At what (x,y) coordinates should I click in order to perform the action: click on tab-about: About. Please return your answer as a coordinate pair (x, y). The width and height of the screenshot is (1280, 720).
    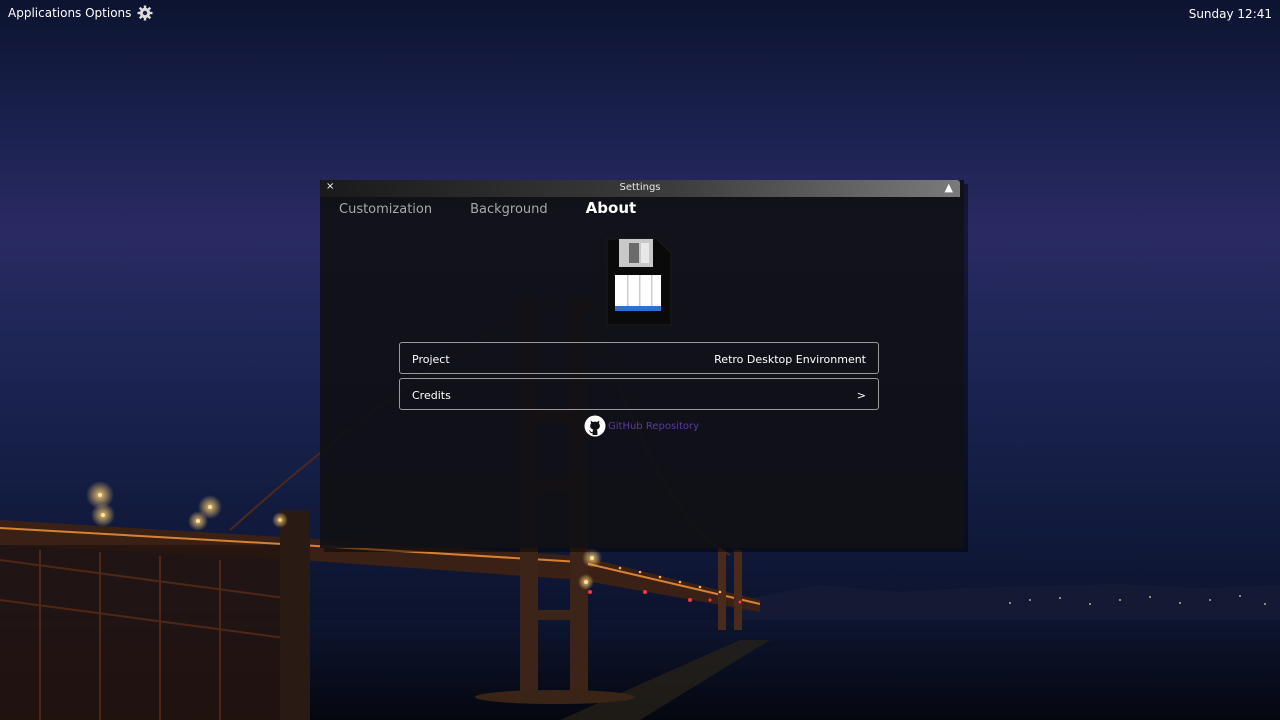
    Looking at the image, I should click on (611, 208).